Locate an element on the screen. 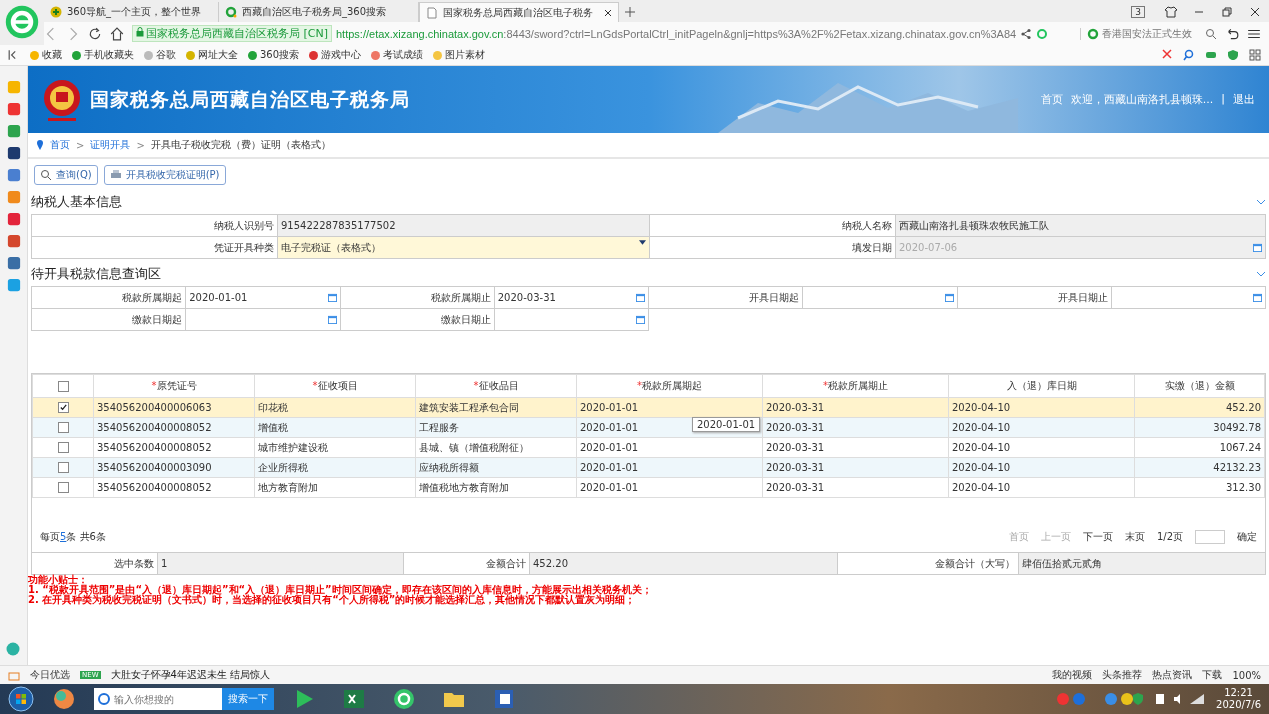  tab-count: 3 is located at coordinates (1138, 12).